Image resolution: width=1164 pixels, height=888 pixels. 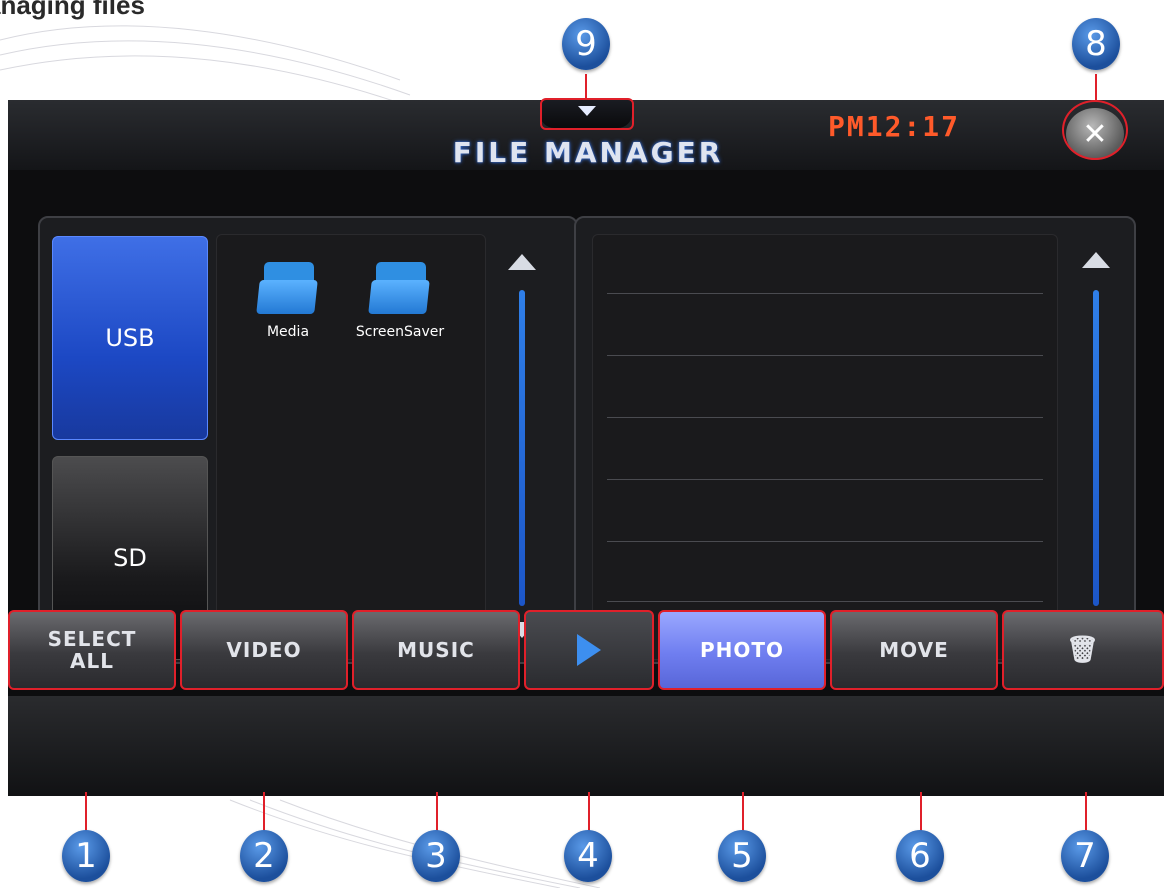 I want to click on folder-label-screensaver: ScreenSaver, so click(x=400, y=332).